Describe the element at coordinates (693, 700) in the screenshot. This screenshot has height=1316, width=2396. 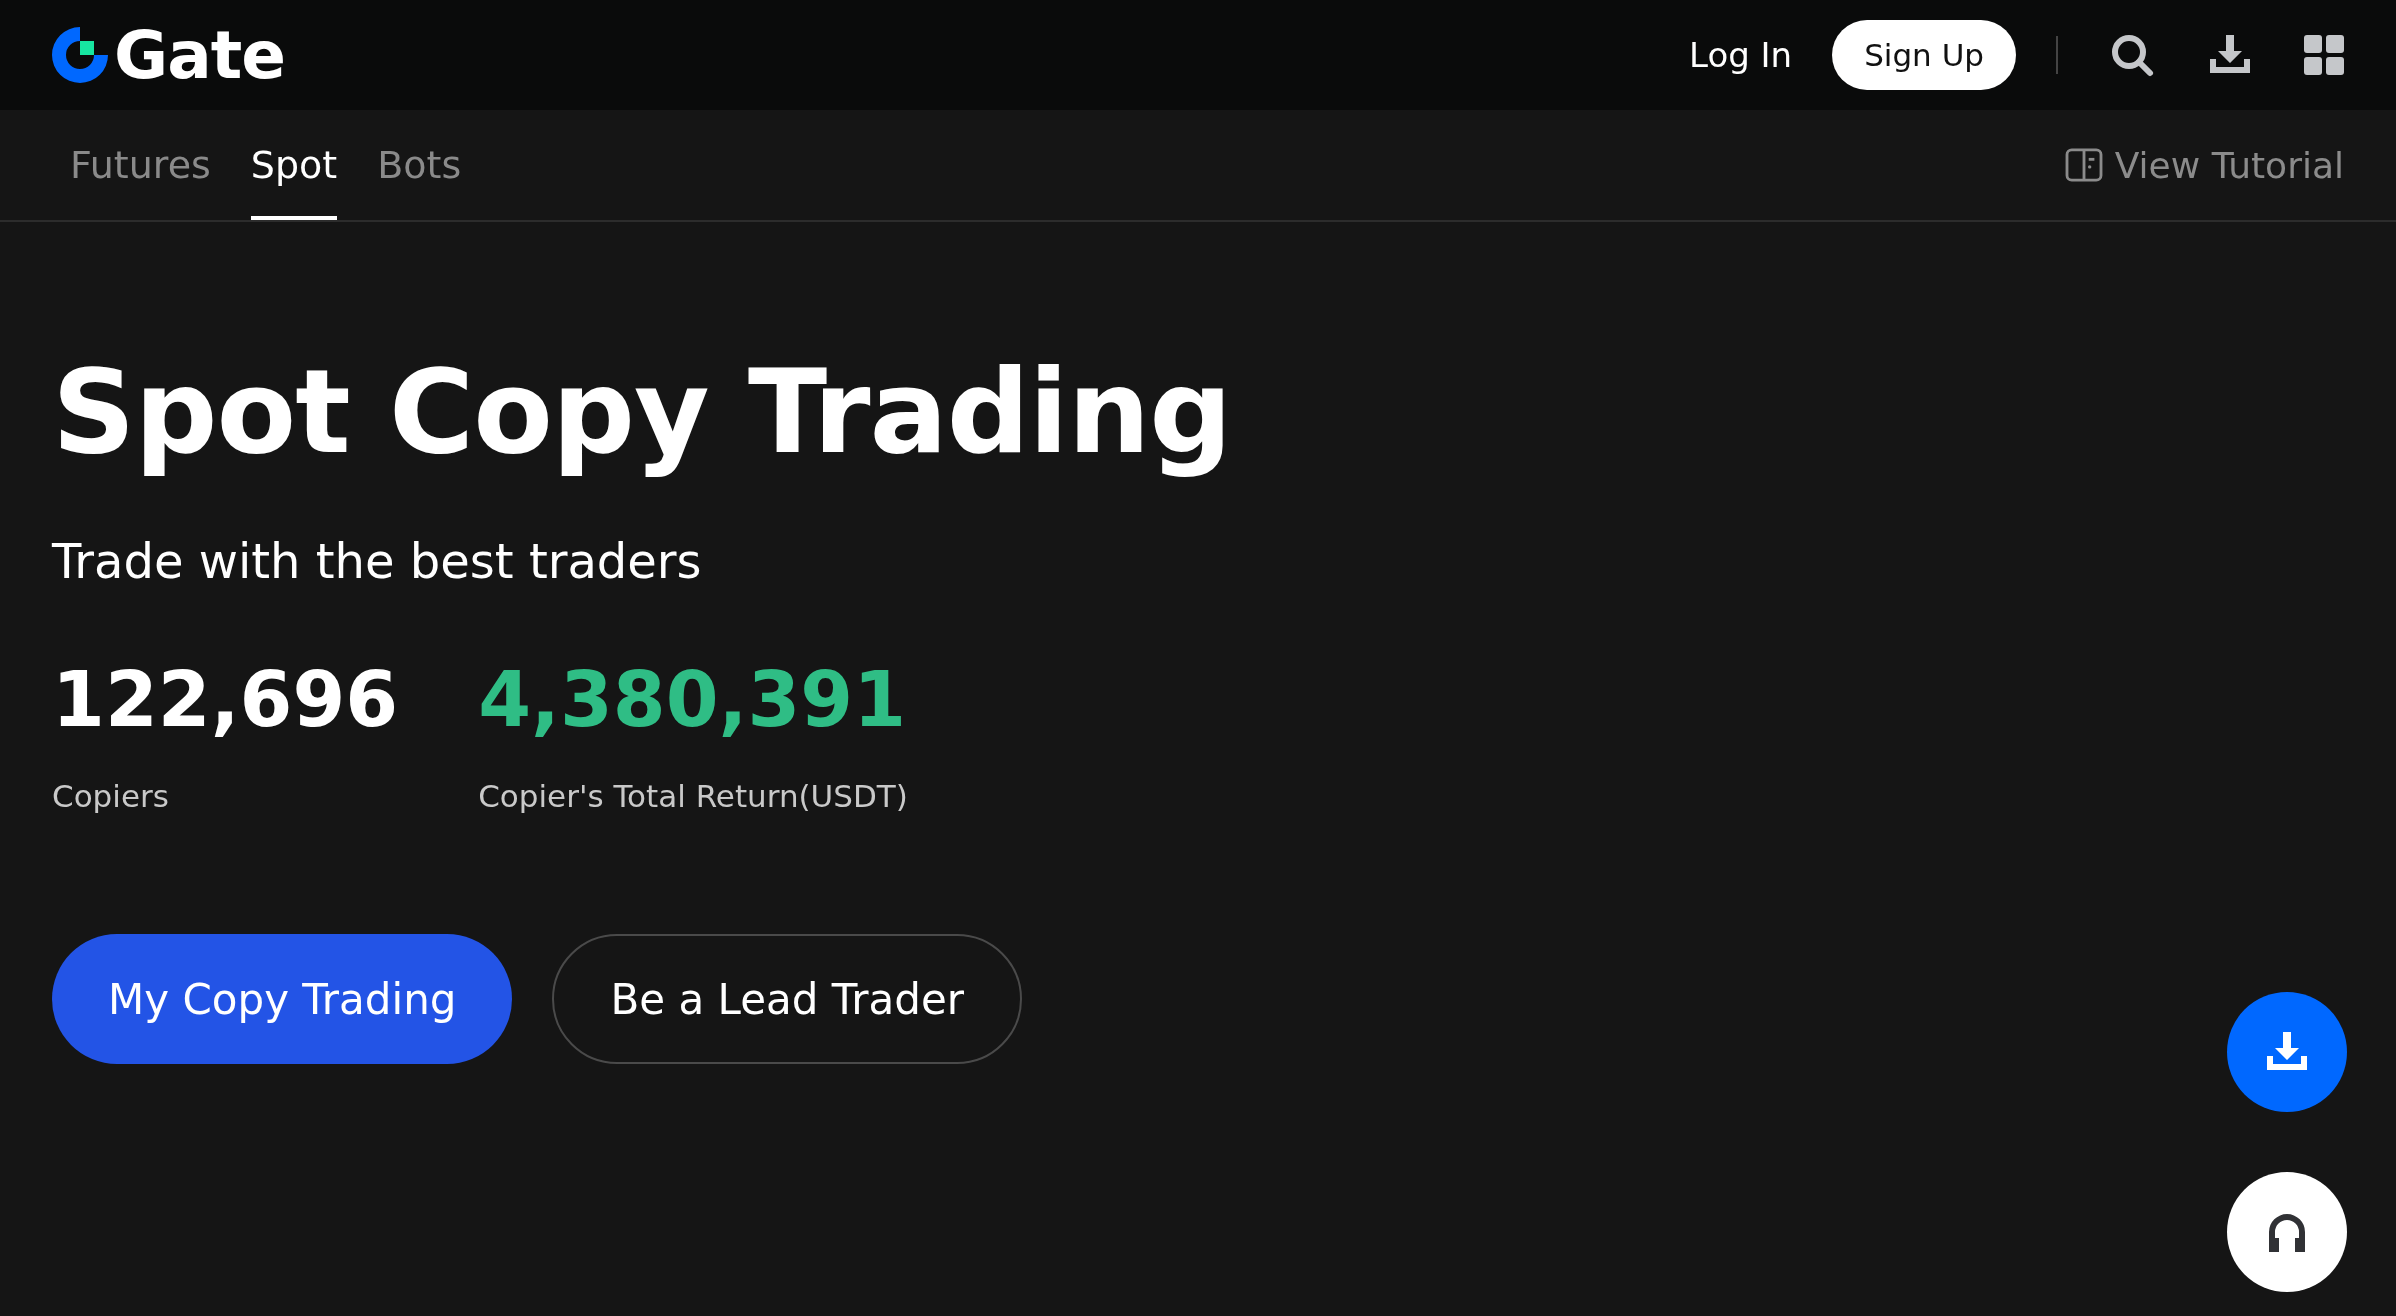
I see `stat-value: 4,380,391` at that location.